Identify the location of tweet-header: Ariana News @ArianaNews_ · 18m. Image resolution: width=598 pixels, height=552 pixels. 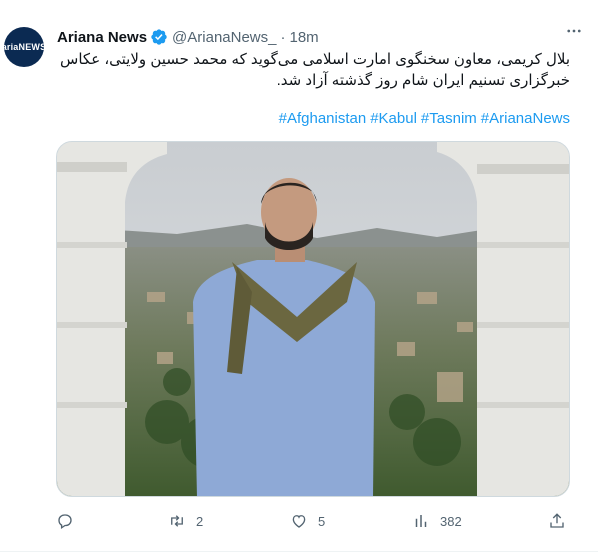
(188, 37).